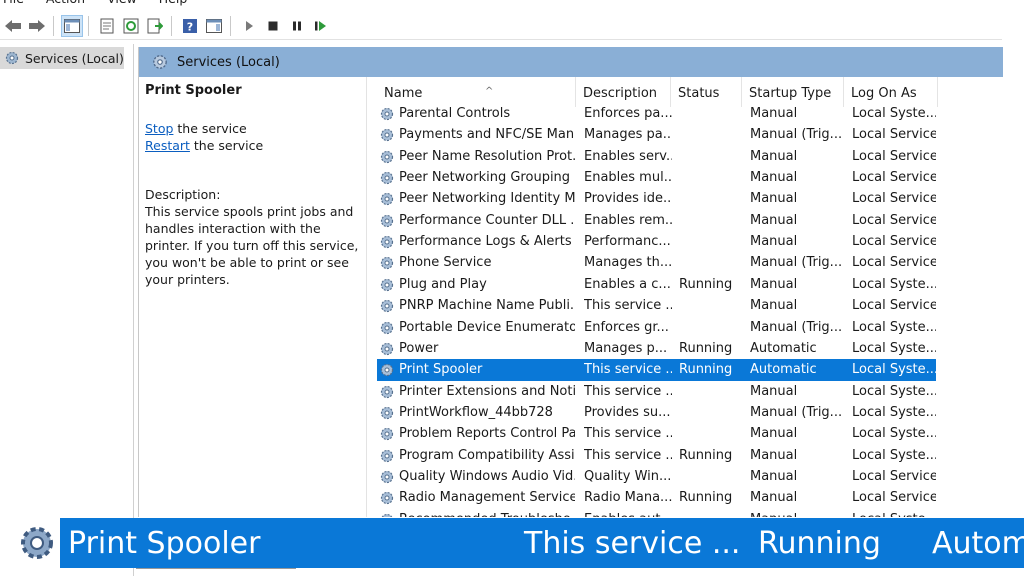  What do you see at coordinates (13, 26) in the screenshot?
I see `back-button` at bounding box center [13, 26].